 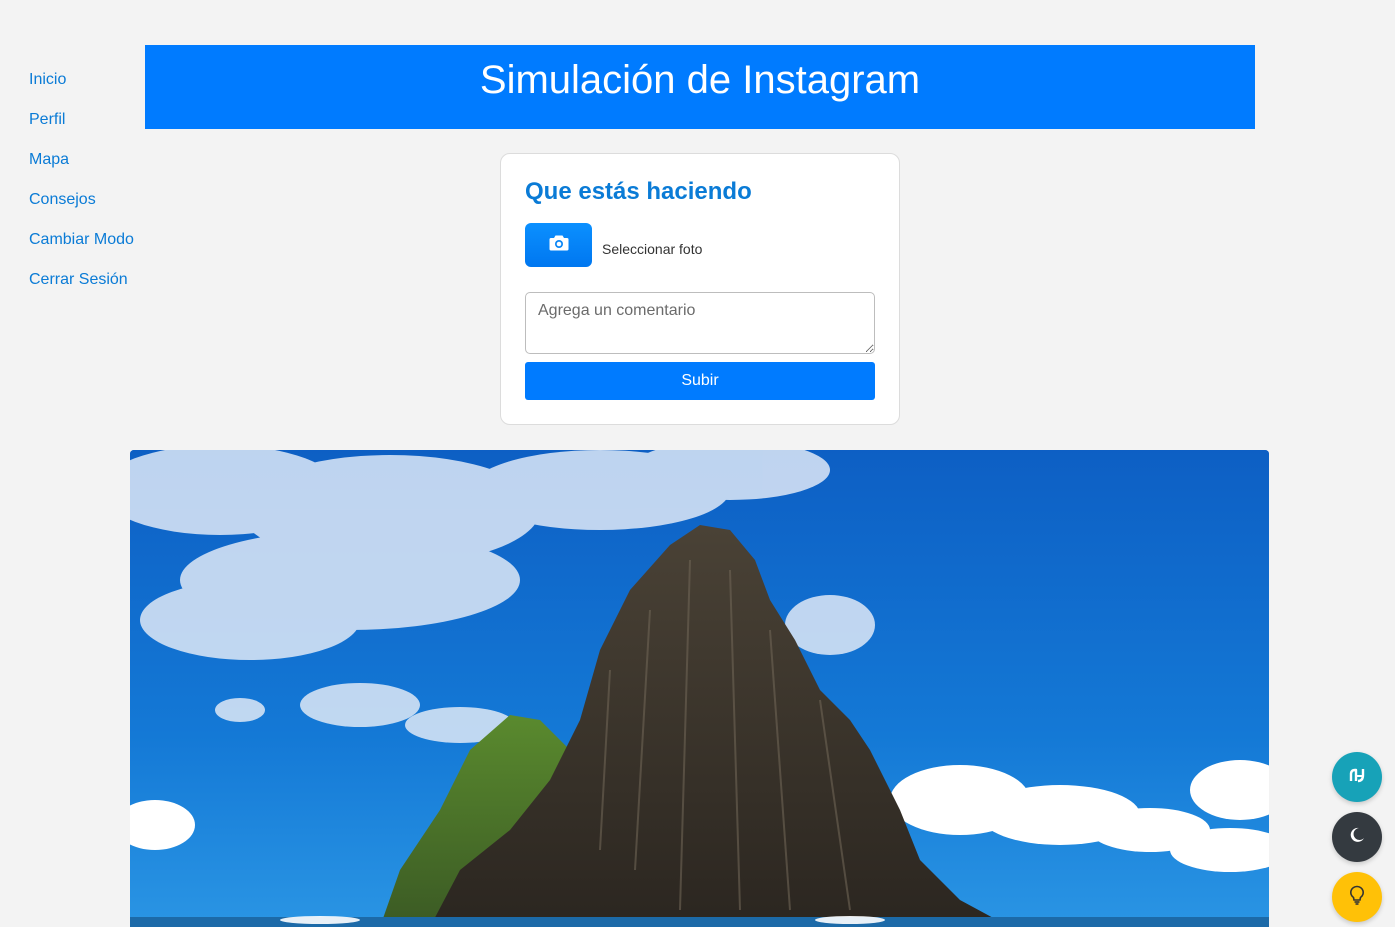 I want to click on light-mode-button, so click(x=1357, y=897).